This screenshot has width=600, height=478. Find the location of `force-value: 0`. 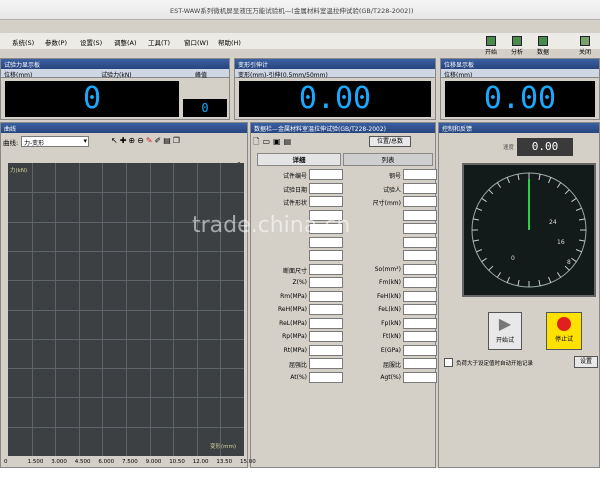

force-value: 0 is located at coordinates (92, 99).